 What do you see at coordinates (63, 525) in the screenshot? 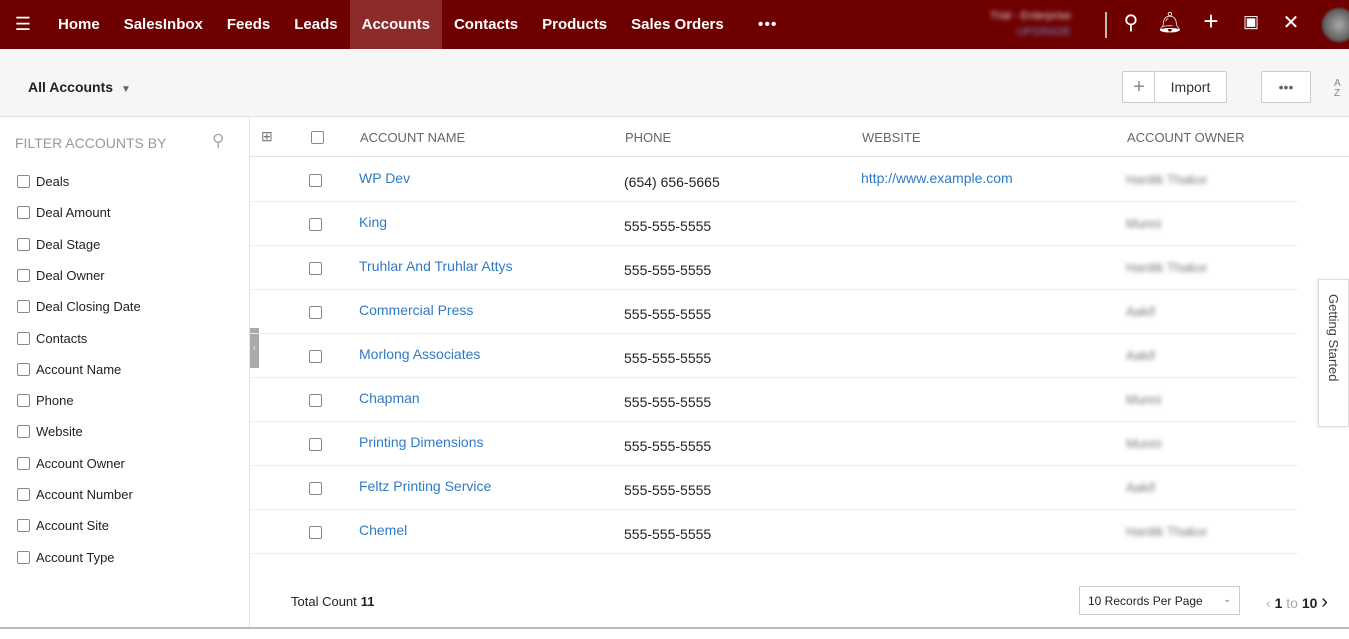
I see `filter-item: Account Site` at bounding box center [63, 525].